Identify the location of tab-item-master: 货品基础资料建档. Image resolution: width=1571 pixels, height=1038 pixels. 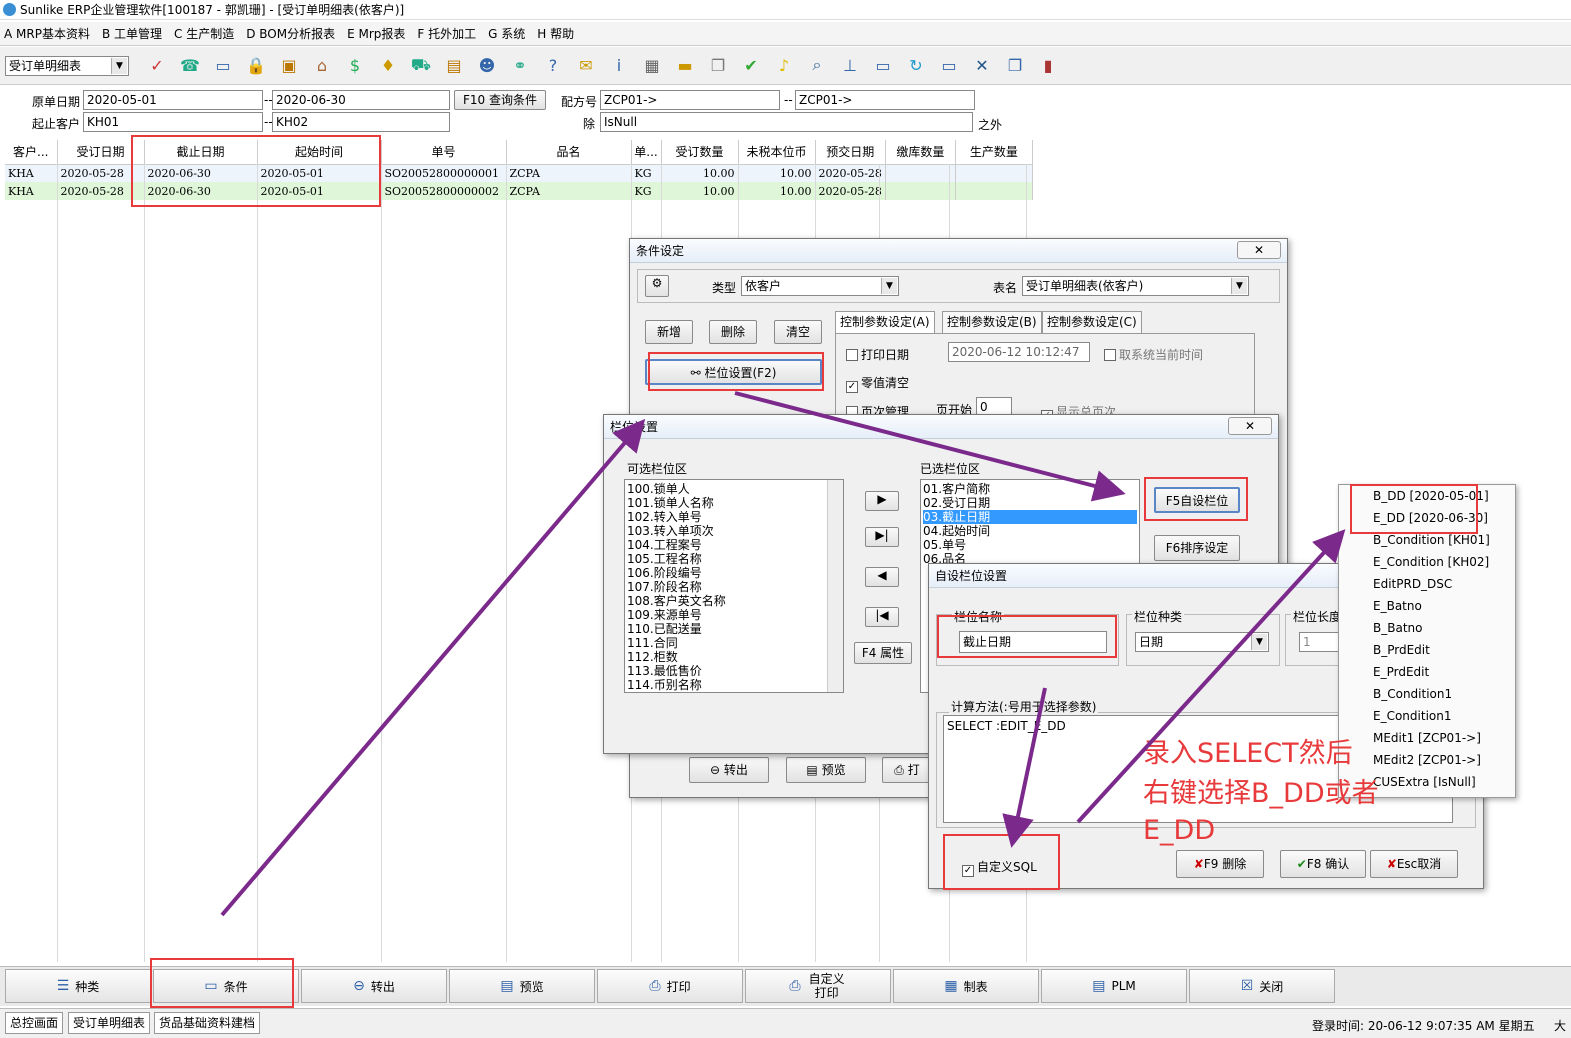
(207, 1023).